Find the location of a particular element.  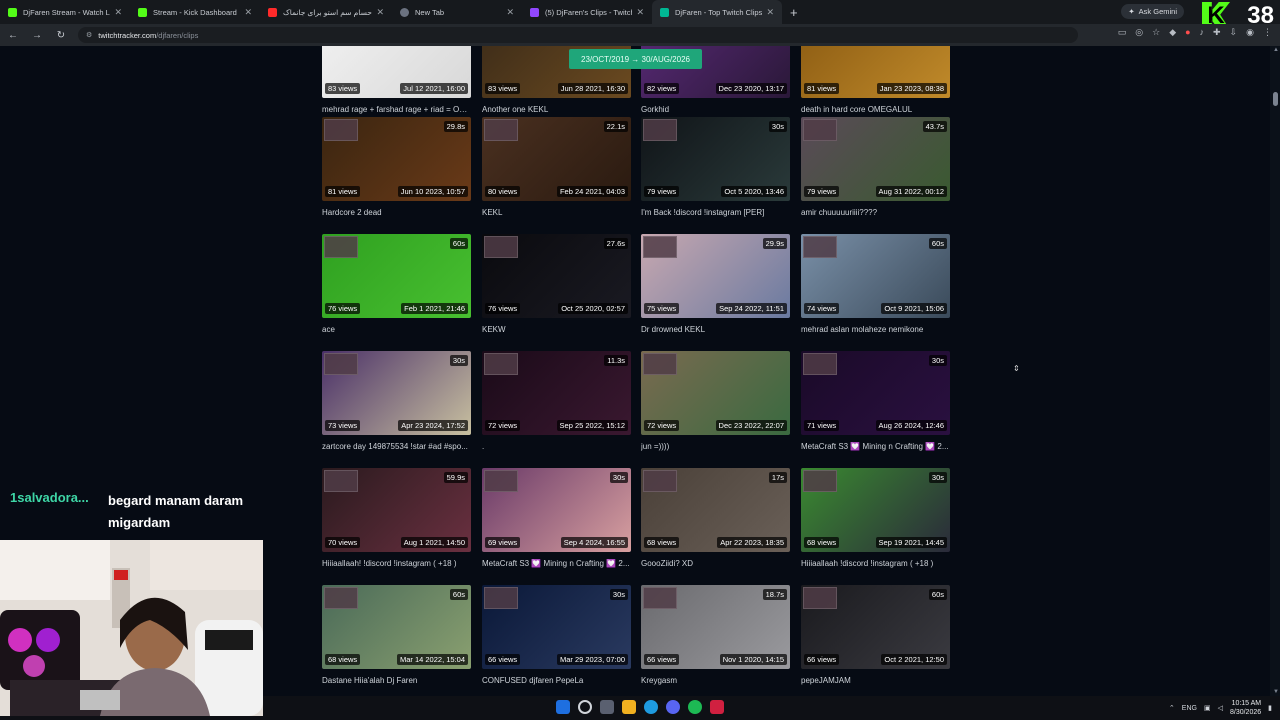

bookmark-star-icon: ☆ is located at coordinates (1156, 32).